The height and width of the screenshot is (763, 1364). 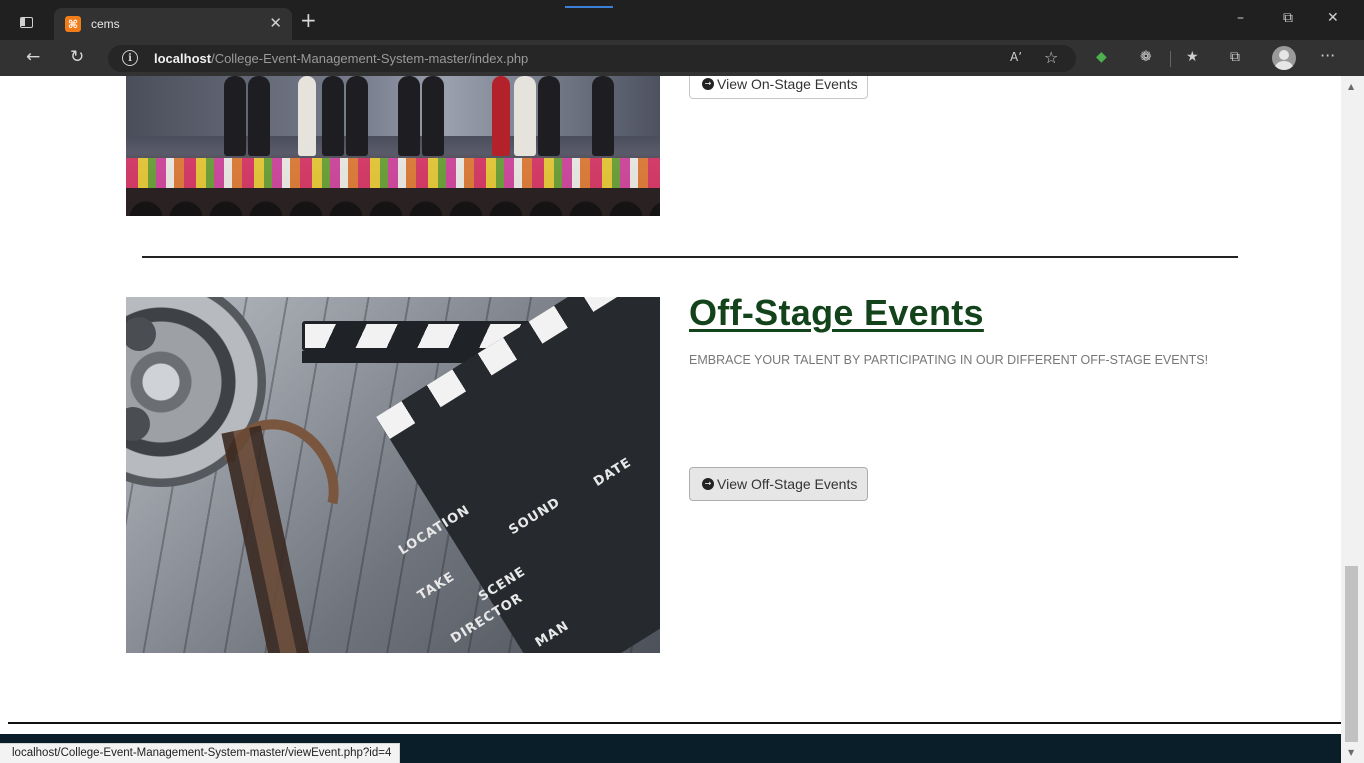 What do you see at coordinates (674, 723) in the screenshot?
I see `footer-divider` at bounding box center [674, 723].